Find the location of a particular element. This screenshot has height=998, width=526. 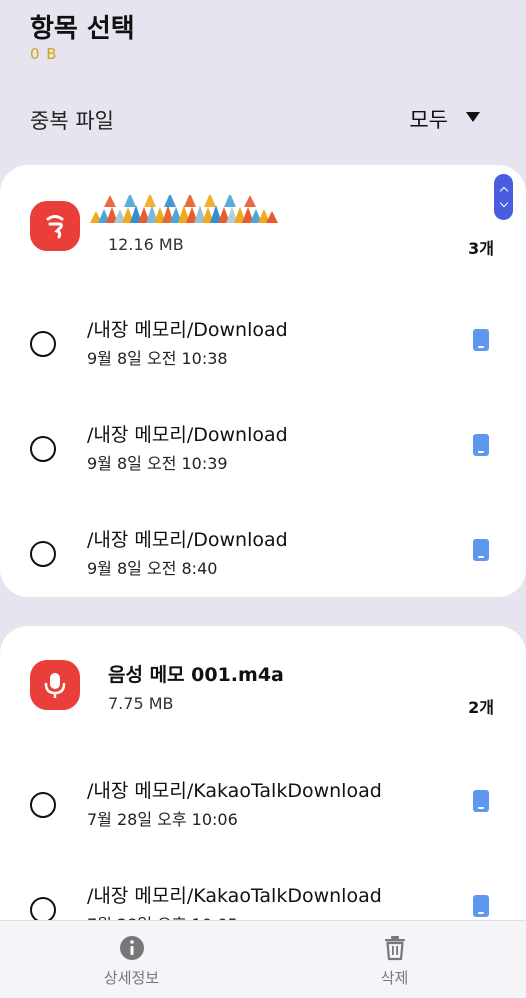

details-label: 상세정보 is located at coordinates (131, 978).